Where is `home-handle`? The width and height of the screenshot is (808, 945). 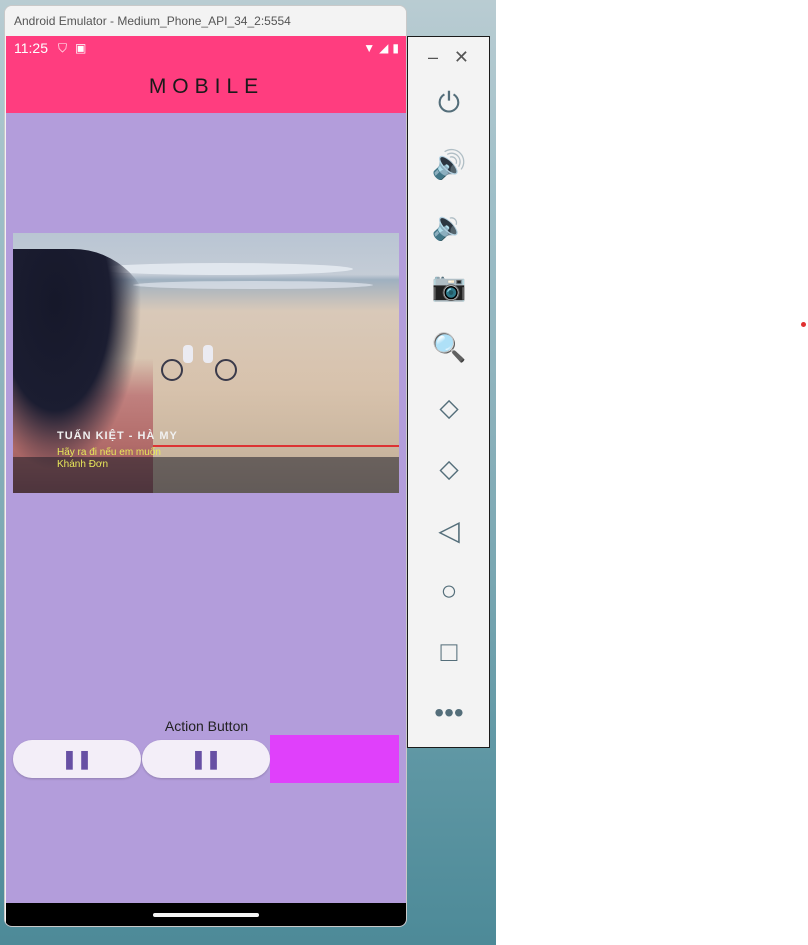
home-handle is located at coordinates (206, 915).